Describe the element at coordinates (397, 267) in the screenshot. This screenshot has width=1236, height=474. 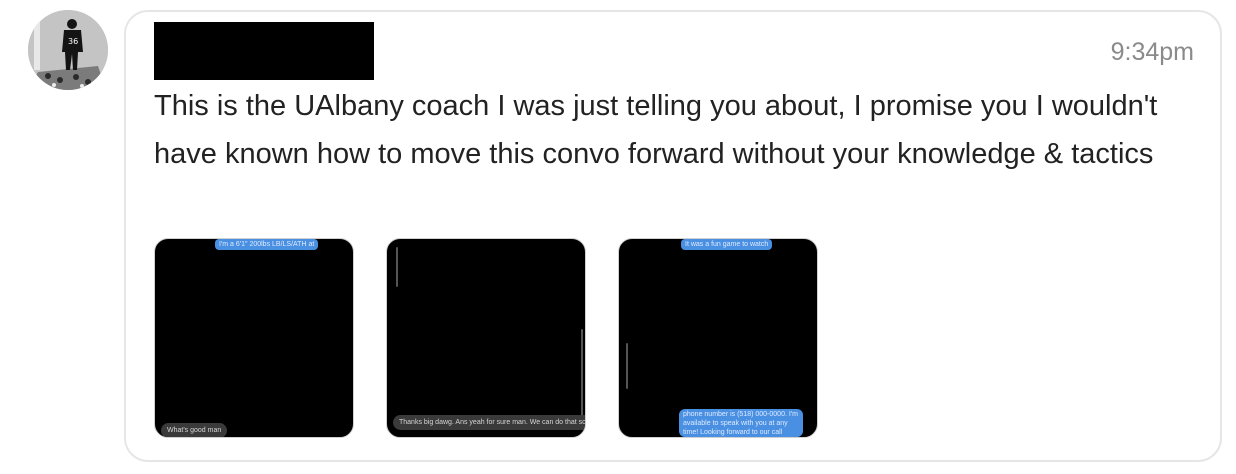
I see `attachment-2-scroll-indicator` at that location.